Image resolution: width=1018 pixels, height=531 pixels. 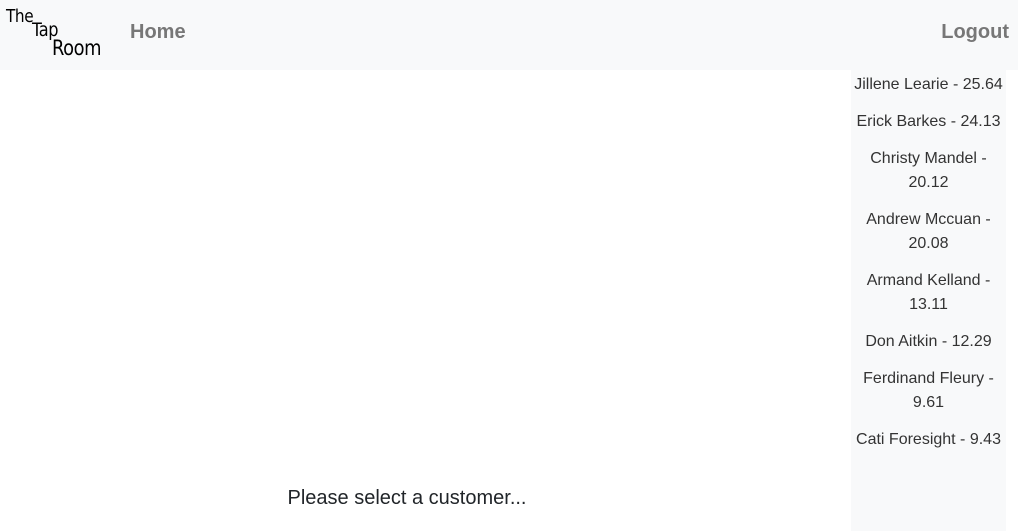 I want to click on logo-word-room: Room, so click(x=77, y=48).